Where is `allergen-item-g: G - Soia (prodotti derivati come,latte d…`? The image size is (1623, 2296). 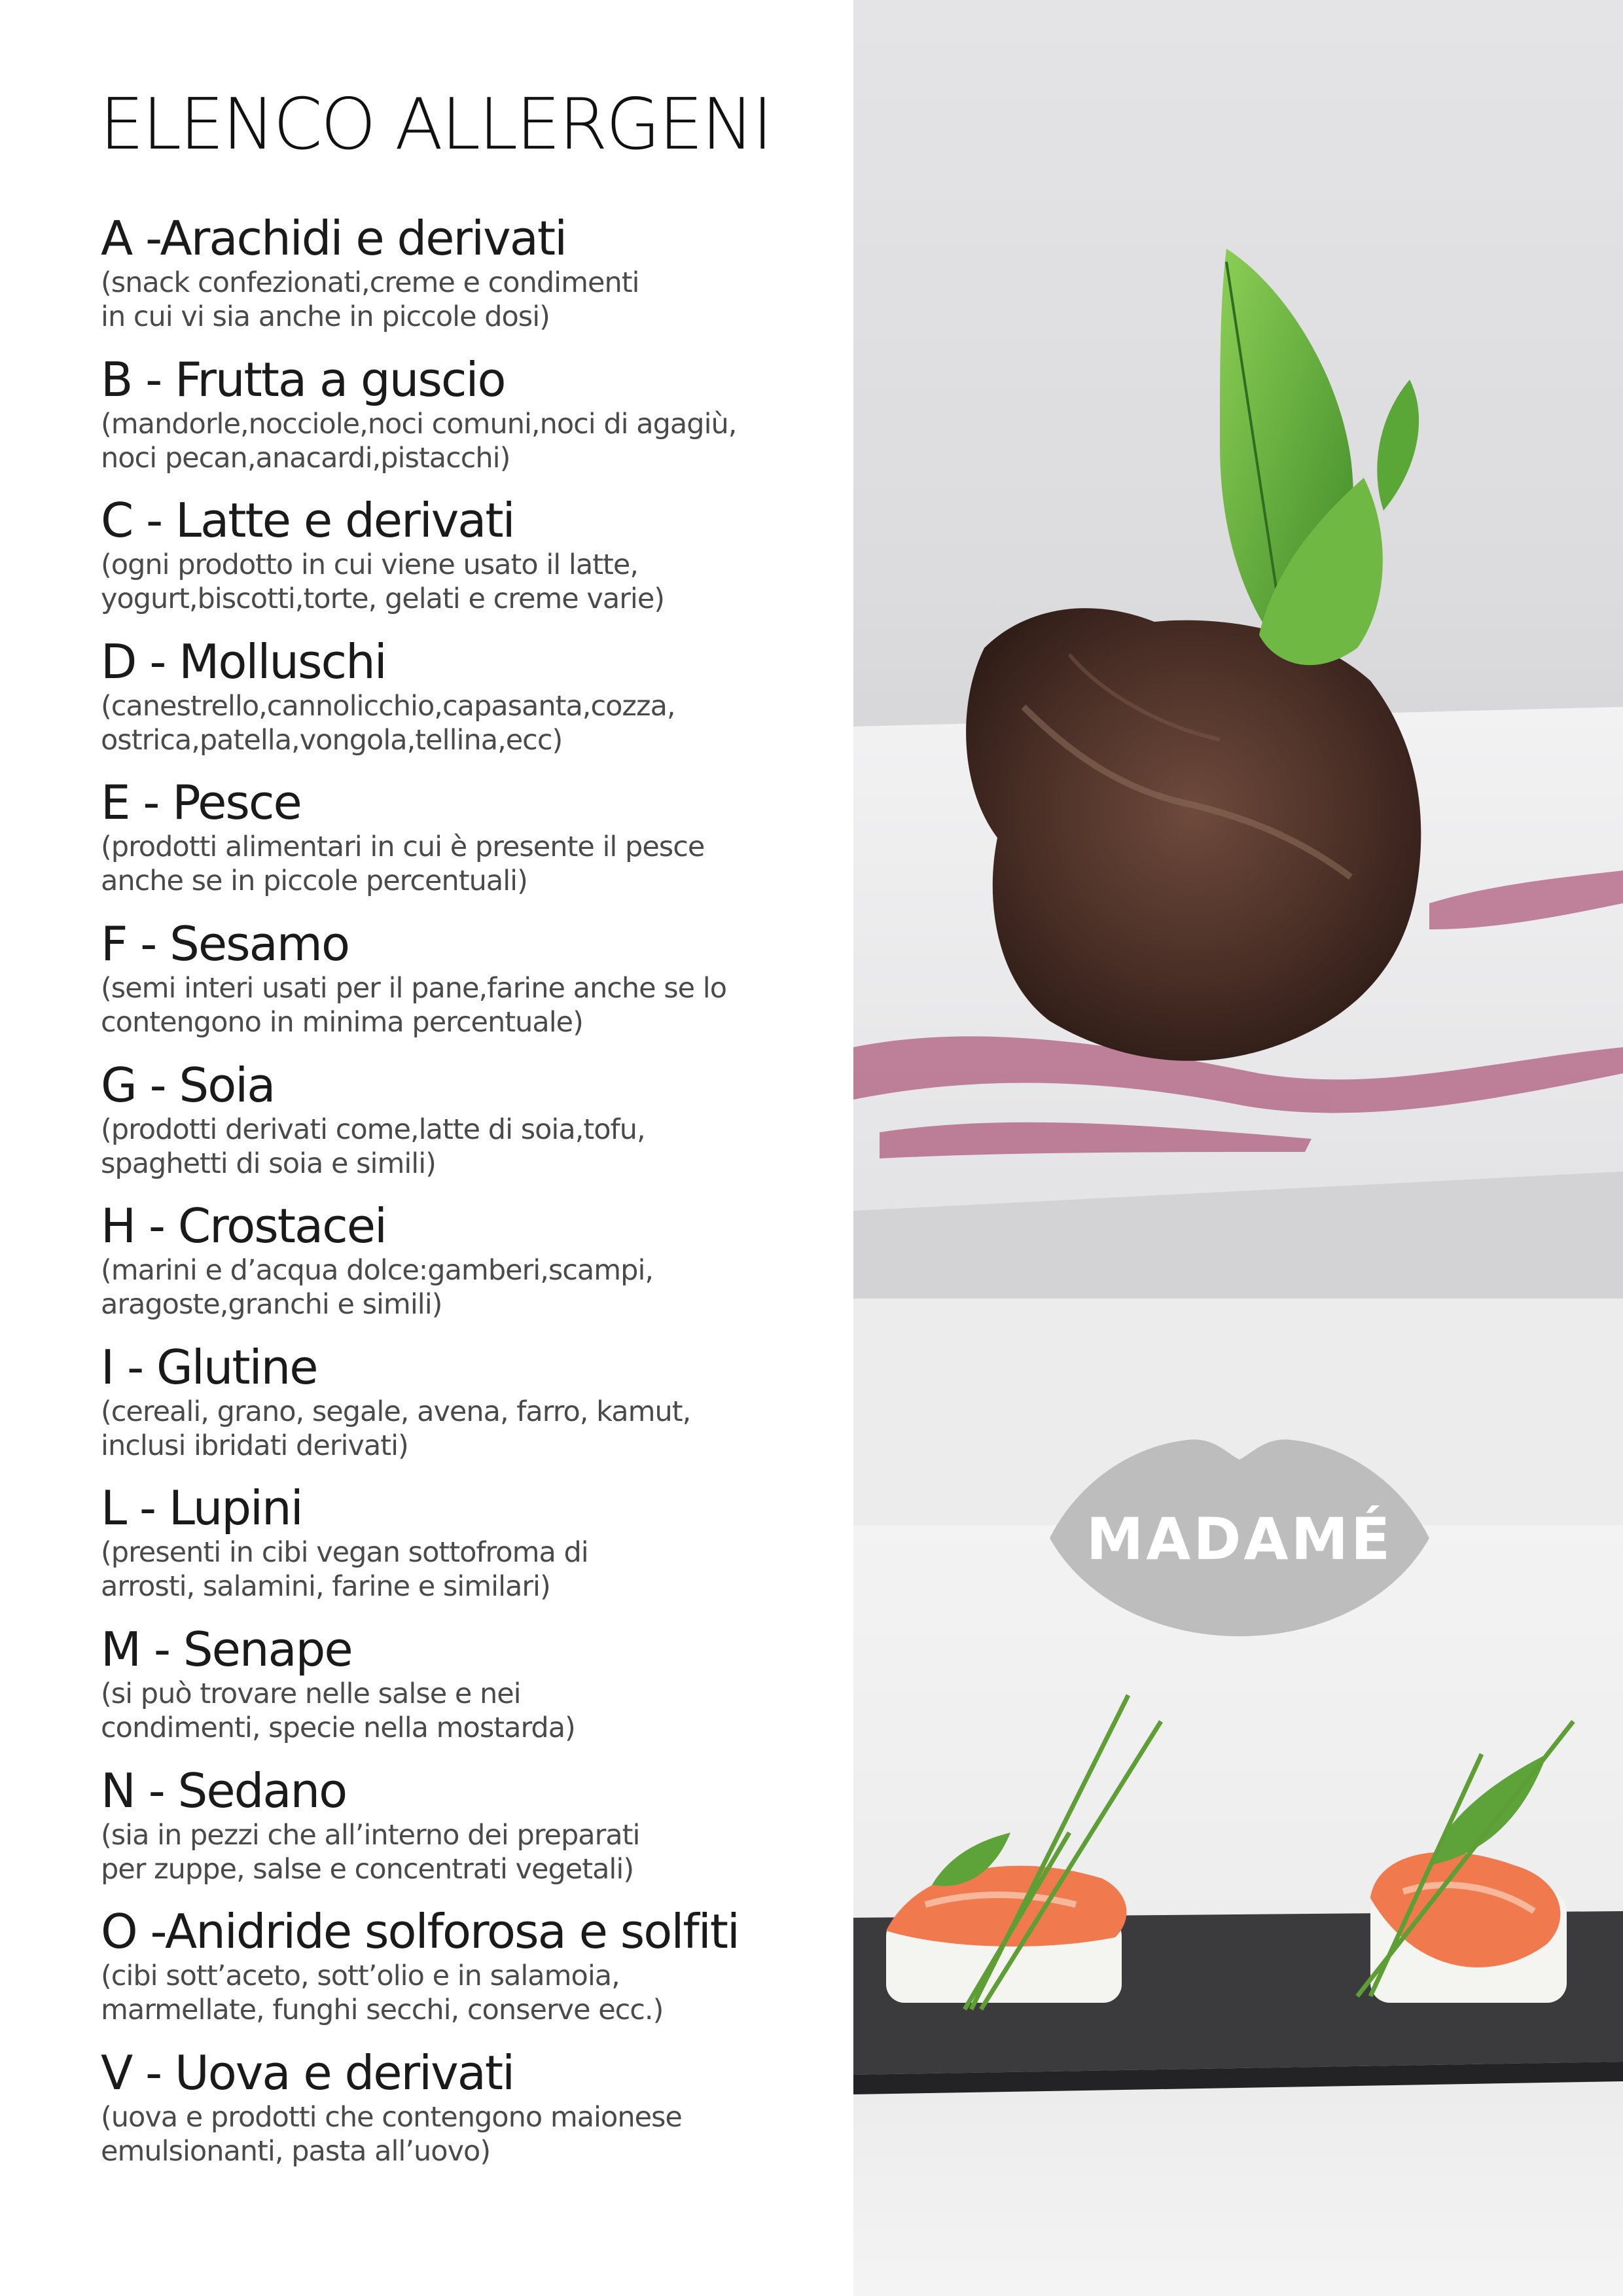 allergen-item-g: G - Soia (prodotti derivati come,latte d… is located at coordinates (470, 1128).